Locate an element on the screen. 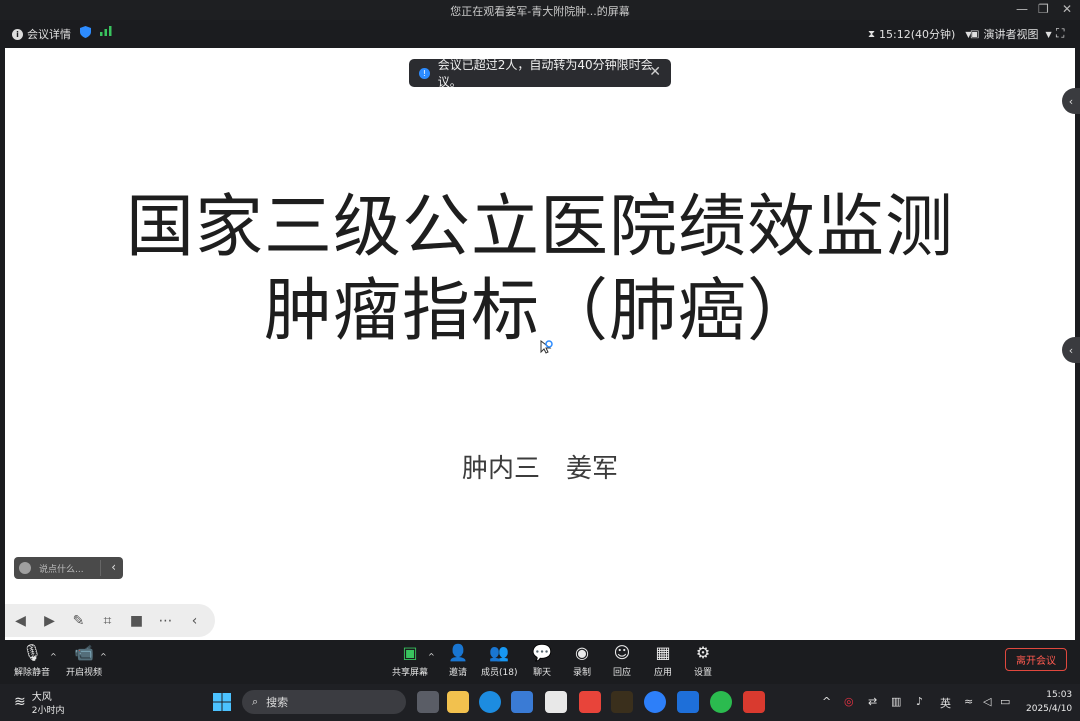  window-title: 您正在观看姜军-青大附院肿...的屏幕 is located at coordinates (540, 11).